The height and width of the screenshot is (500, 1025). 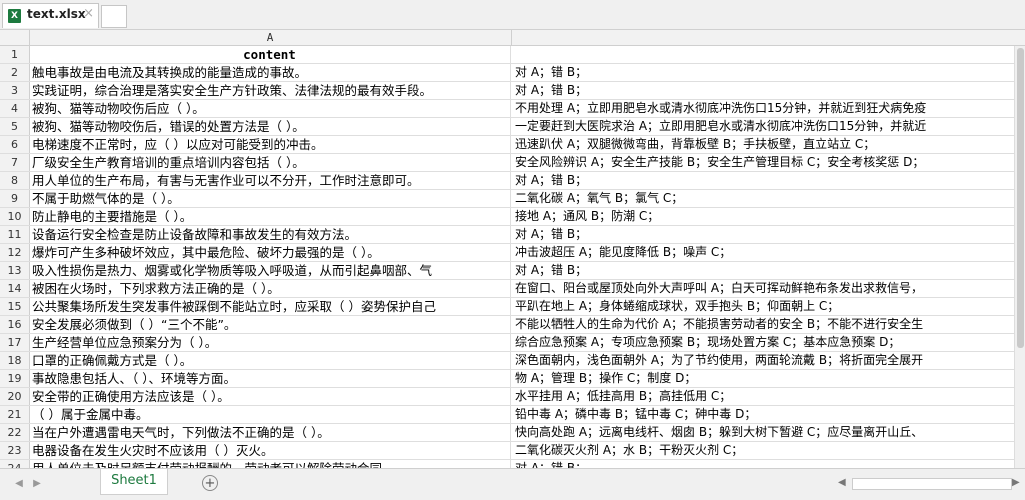 I want to click on cell-a: 事故隐患包括人、（ ）、环境等方面。, so click(x=270, y=378).